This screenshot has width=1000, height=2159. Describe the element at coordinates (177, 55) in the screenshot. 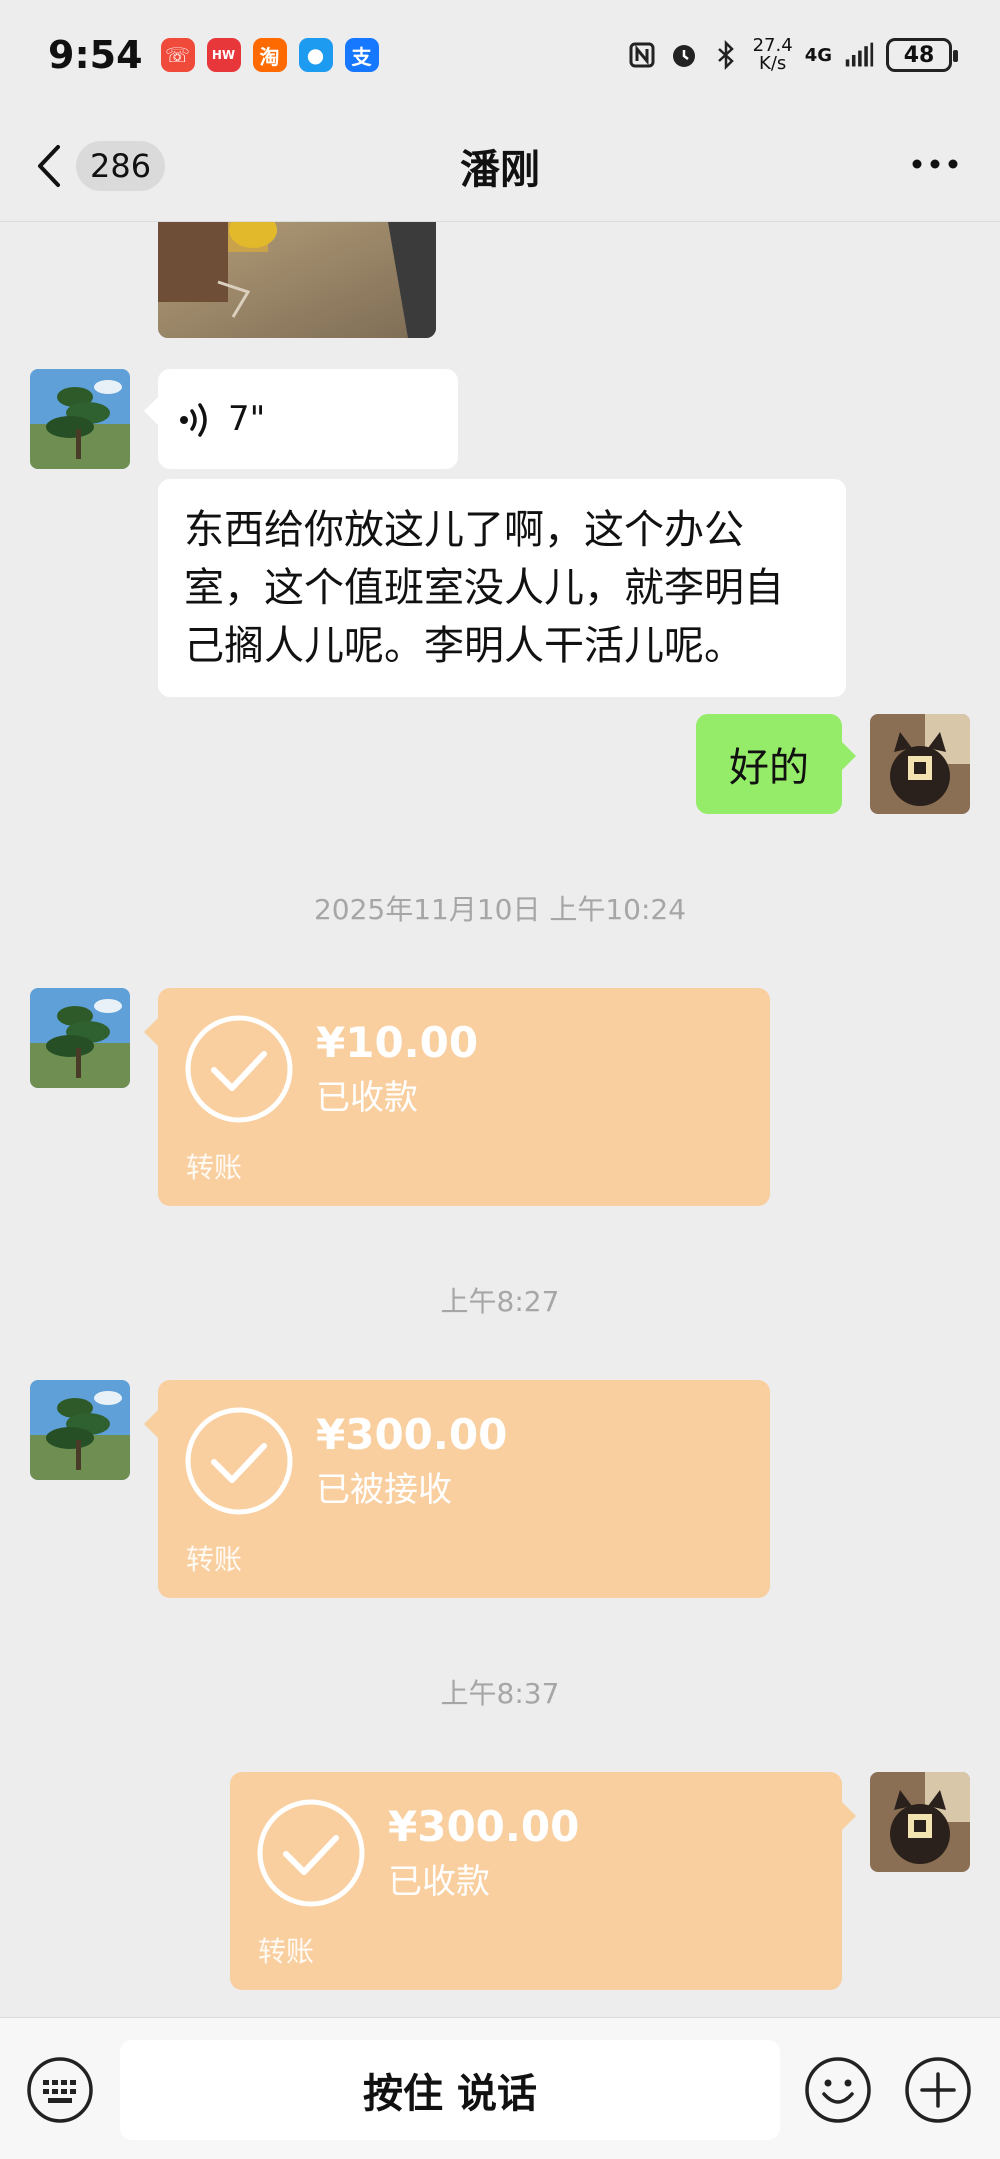

I see `phone-app-icon: ☏` at that location.